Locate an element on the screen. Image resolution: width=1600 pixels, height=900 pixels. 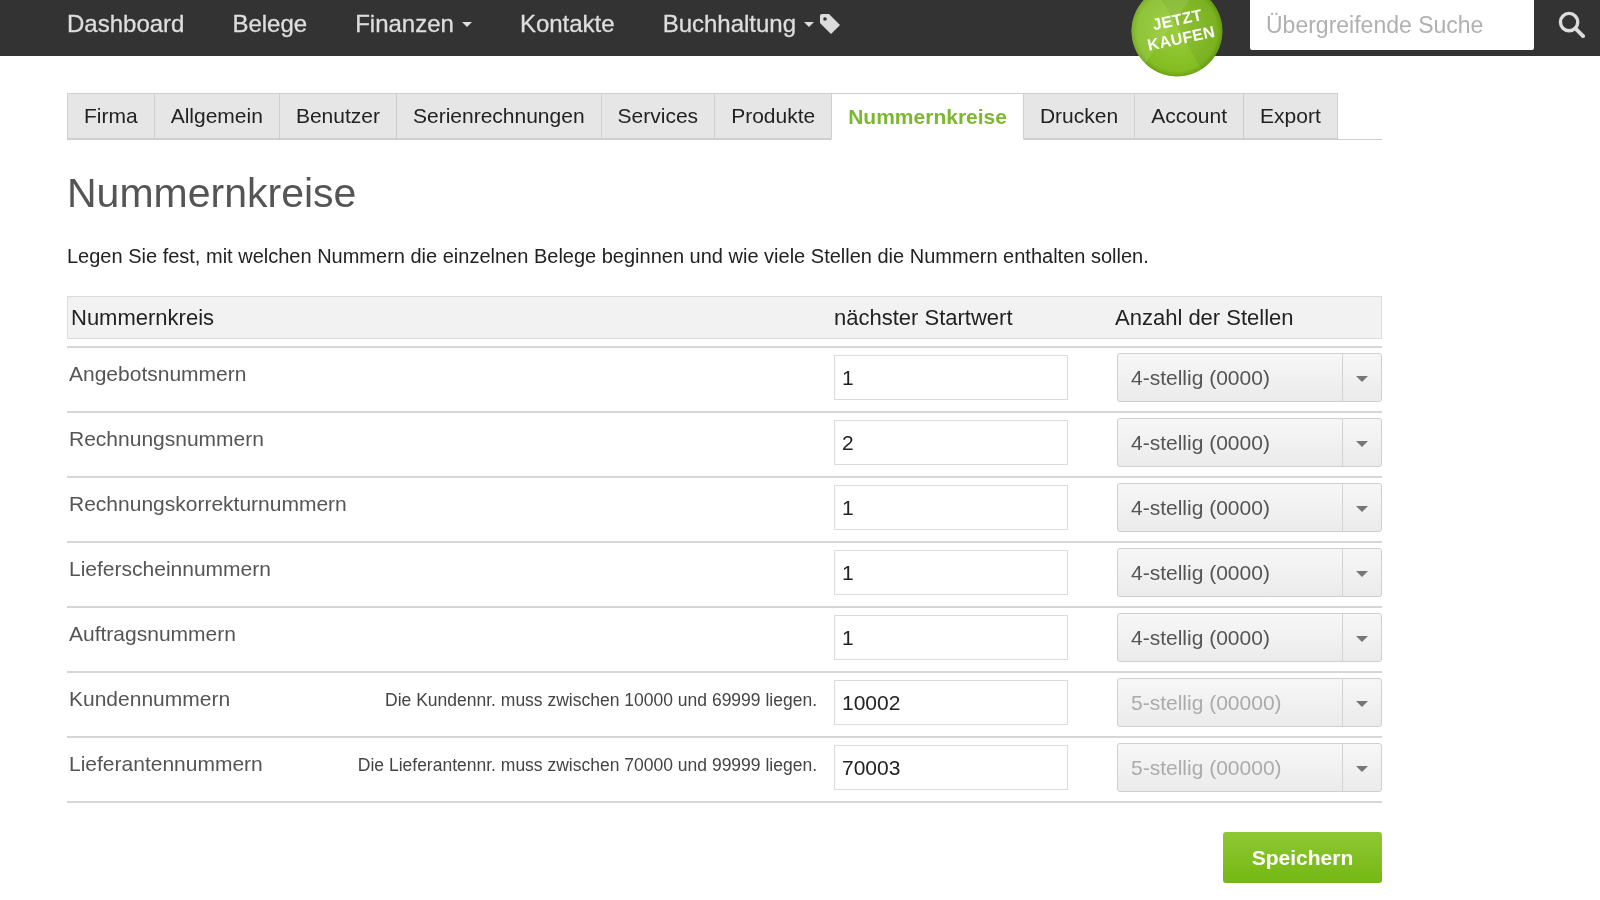
row-label: Lieferantennummern is located at coordinates (166, 764).